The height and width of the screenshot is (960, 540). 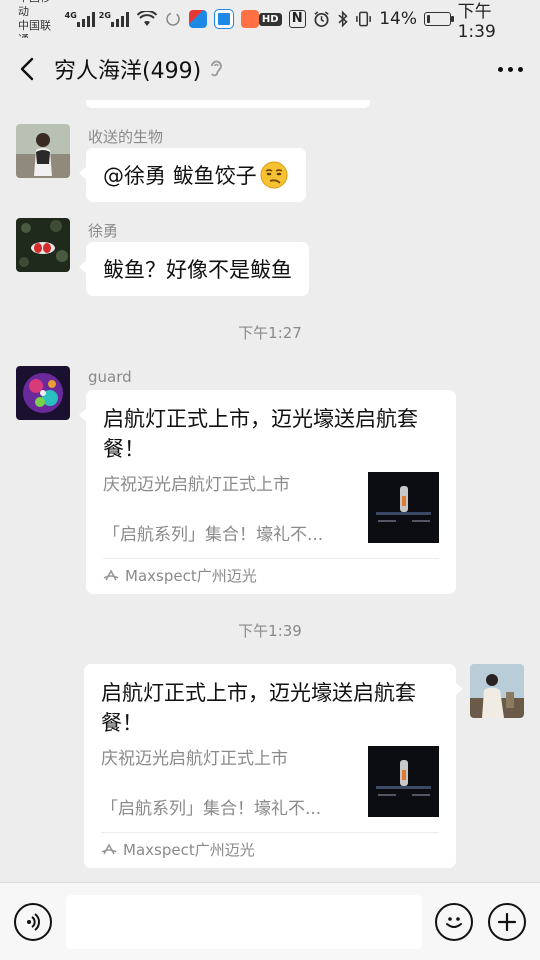 I want to click on back-button, so click(x=27, y=69).